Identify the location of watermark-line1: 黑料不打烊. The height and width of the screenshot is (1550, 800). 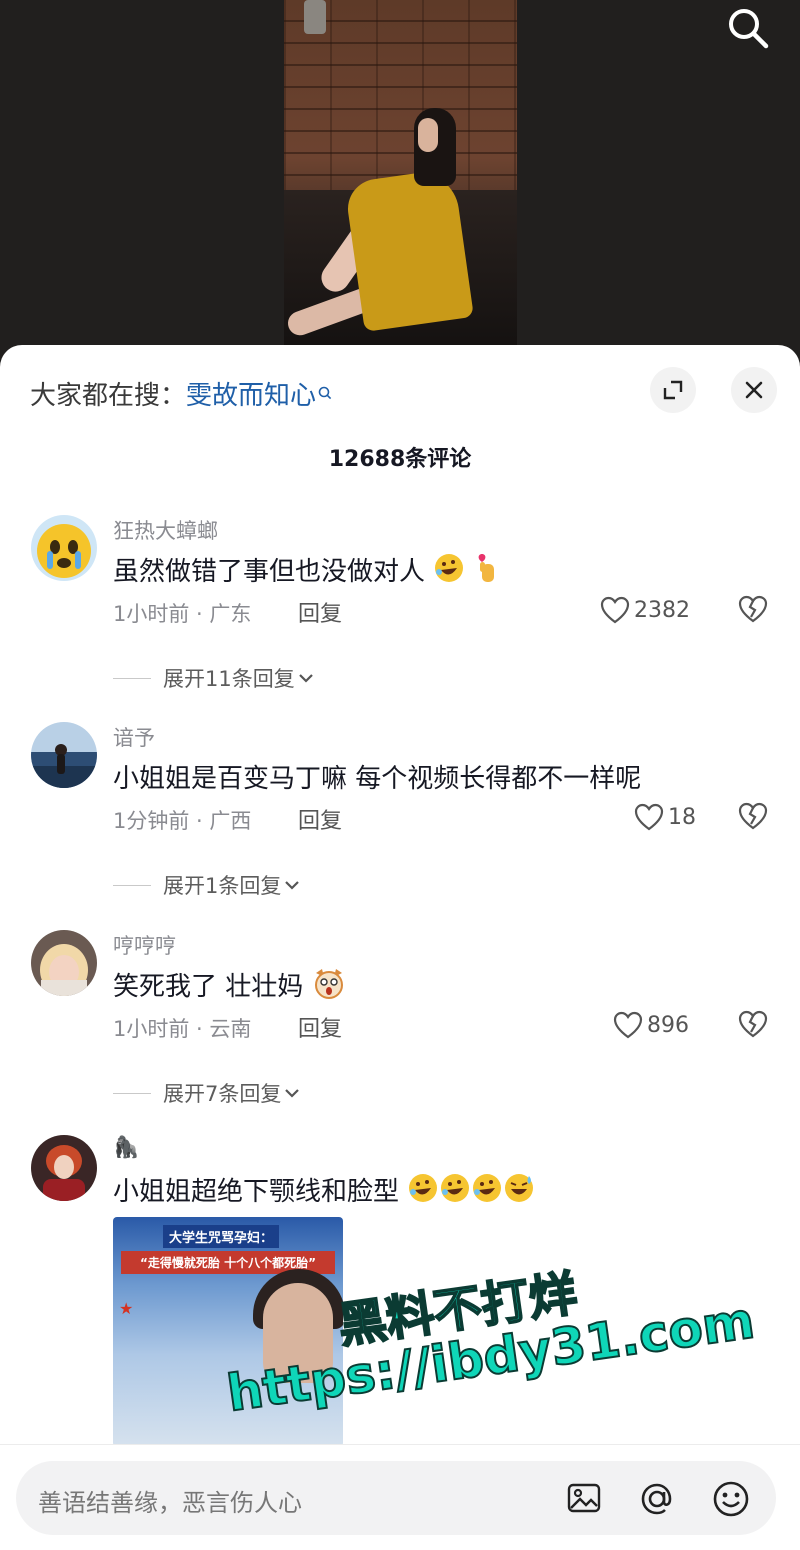
(457, 1310).